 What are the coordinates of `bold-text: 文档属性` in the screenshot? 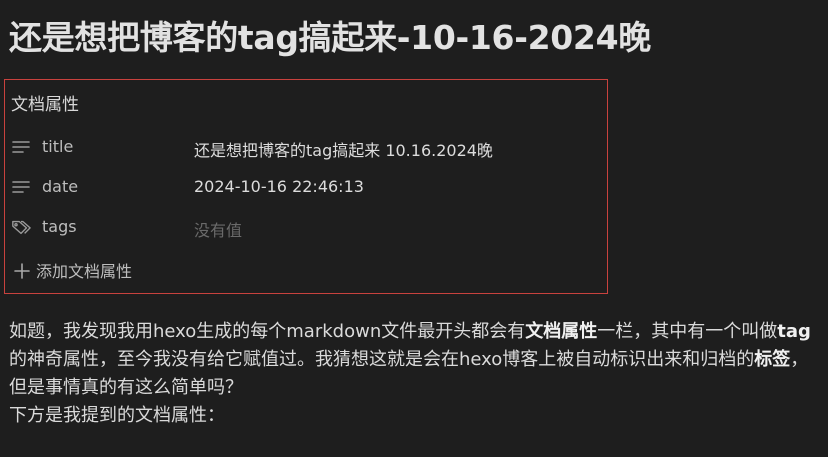 It's located at (561, 331).